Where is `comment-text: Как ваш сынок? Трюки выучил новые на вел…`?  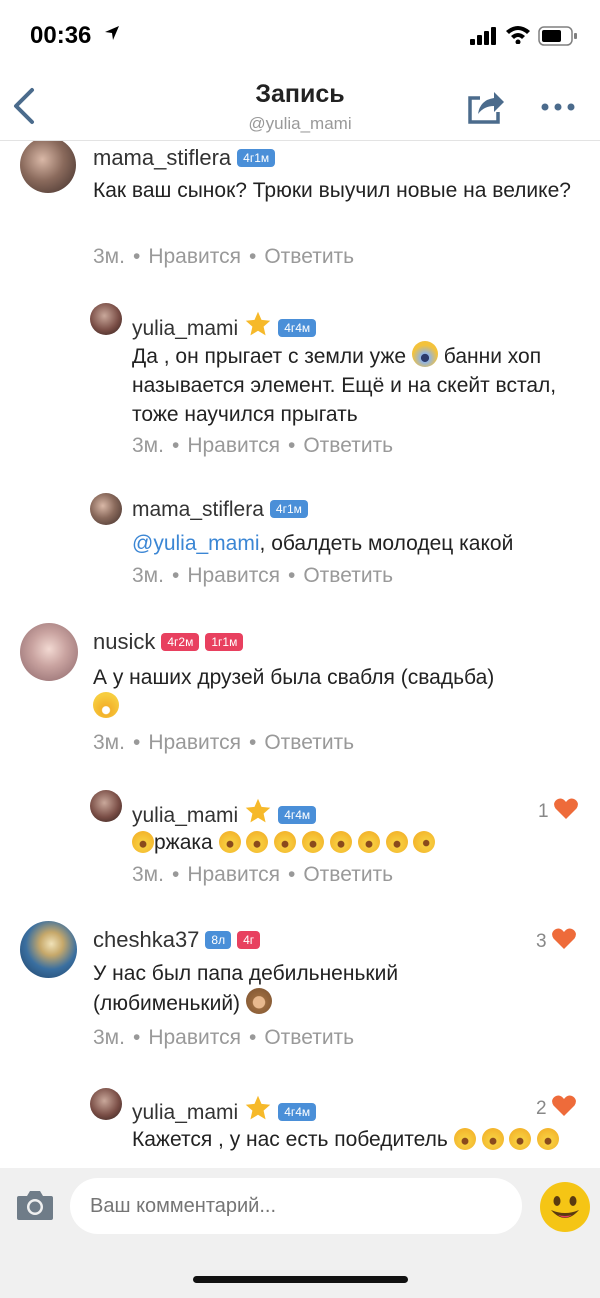 comment-text: Как ваш сынок? Трюки выучил новые на вел… is located at coordinates (332, 190).